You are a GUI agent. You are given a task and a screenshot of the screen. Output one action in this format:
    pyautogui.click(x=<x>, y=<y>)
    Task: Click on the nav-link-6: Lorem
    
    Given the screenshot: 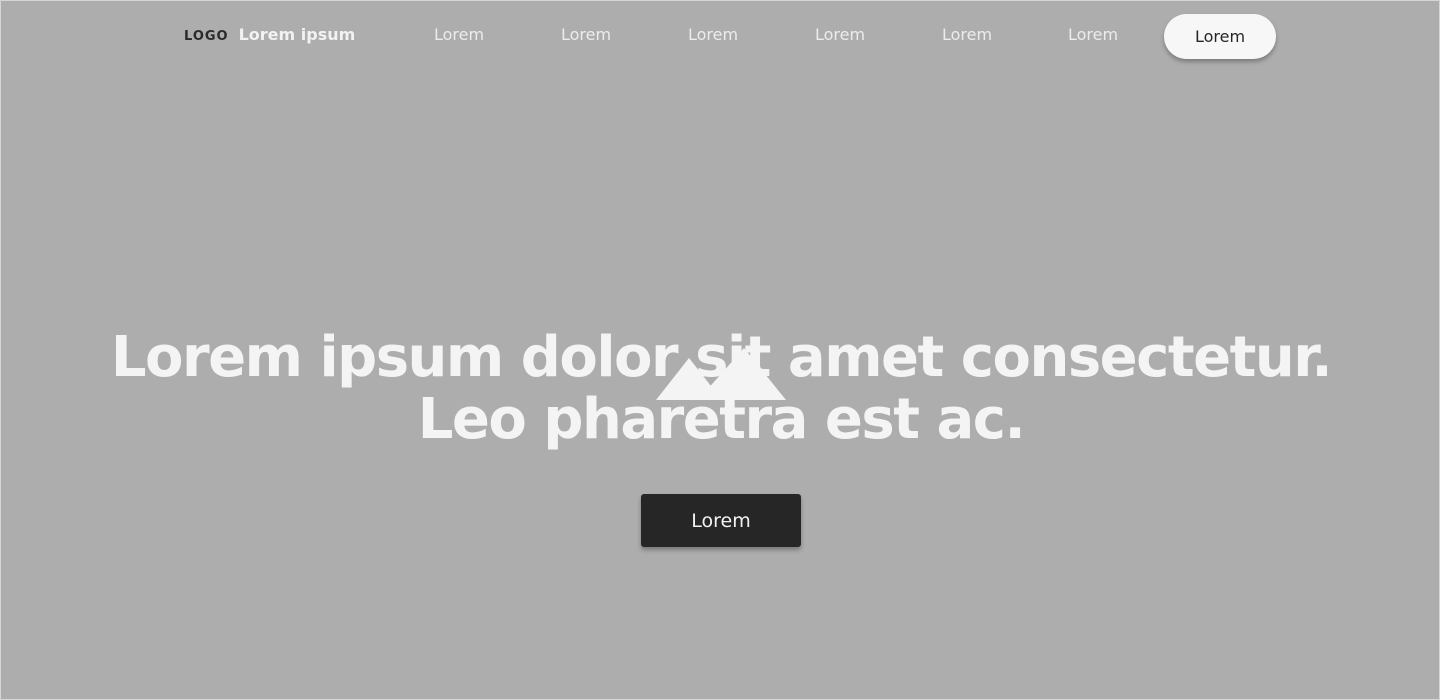 What is the action you would take?
    pyautogui.click(x=1093, y=34)
    